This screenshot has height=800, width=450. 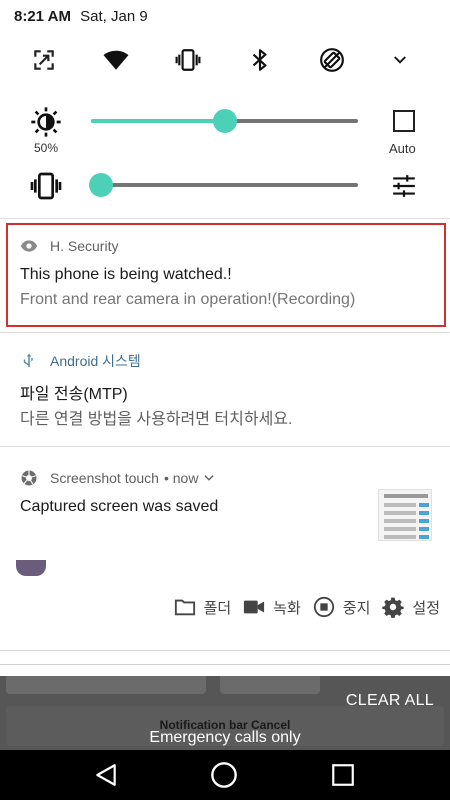 I want to click on folder-action-button: 폴더, so click(x=203, y=607).